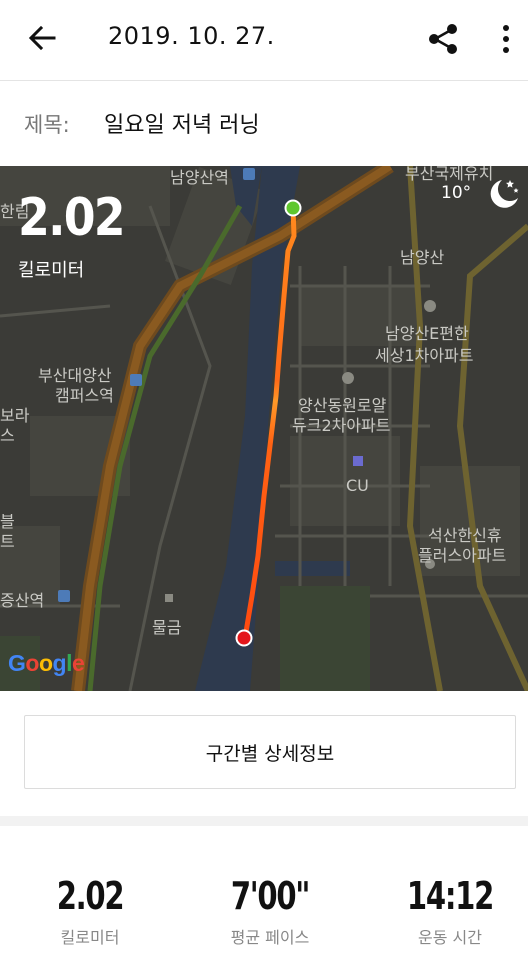 The width and height of the screenshot is (528, 963). Describe the element at coordinates (270, 896) in the screenshot. I see `stat-pace-value: 7'00"` at that location.